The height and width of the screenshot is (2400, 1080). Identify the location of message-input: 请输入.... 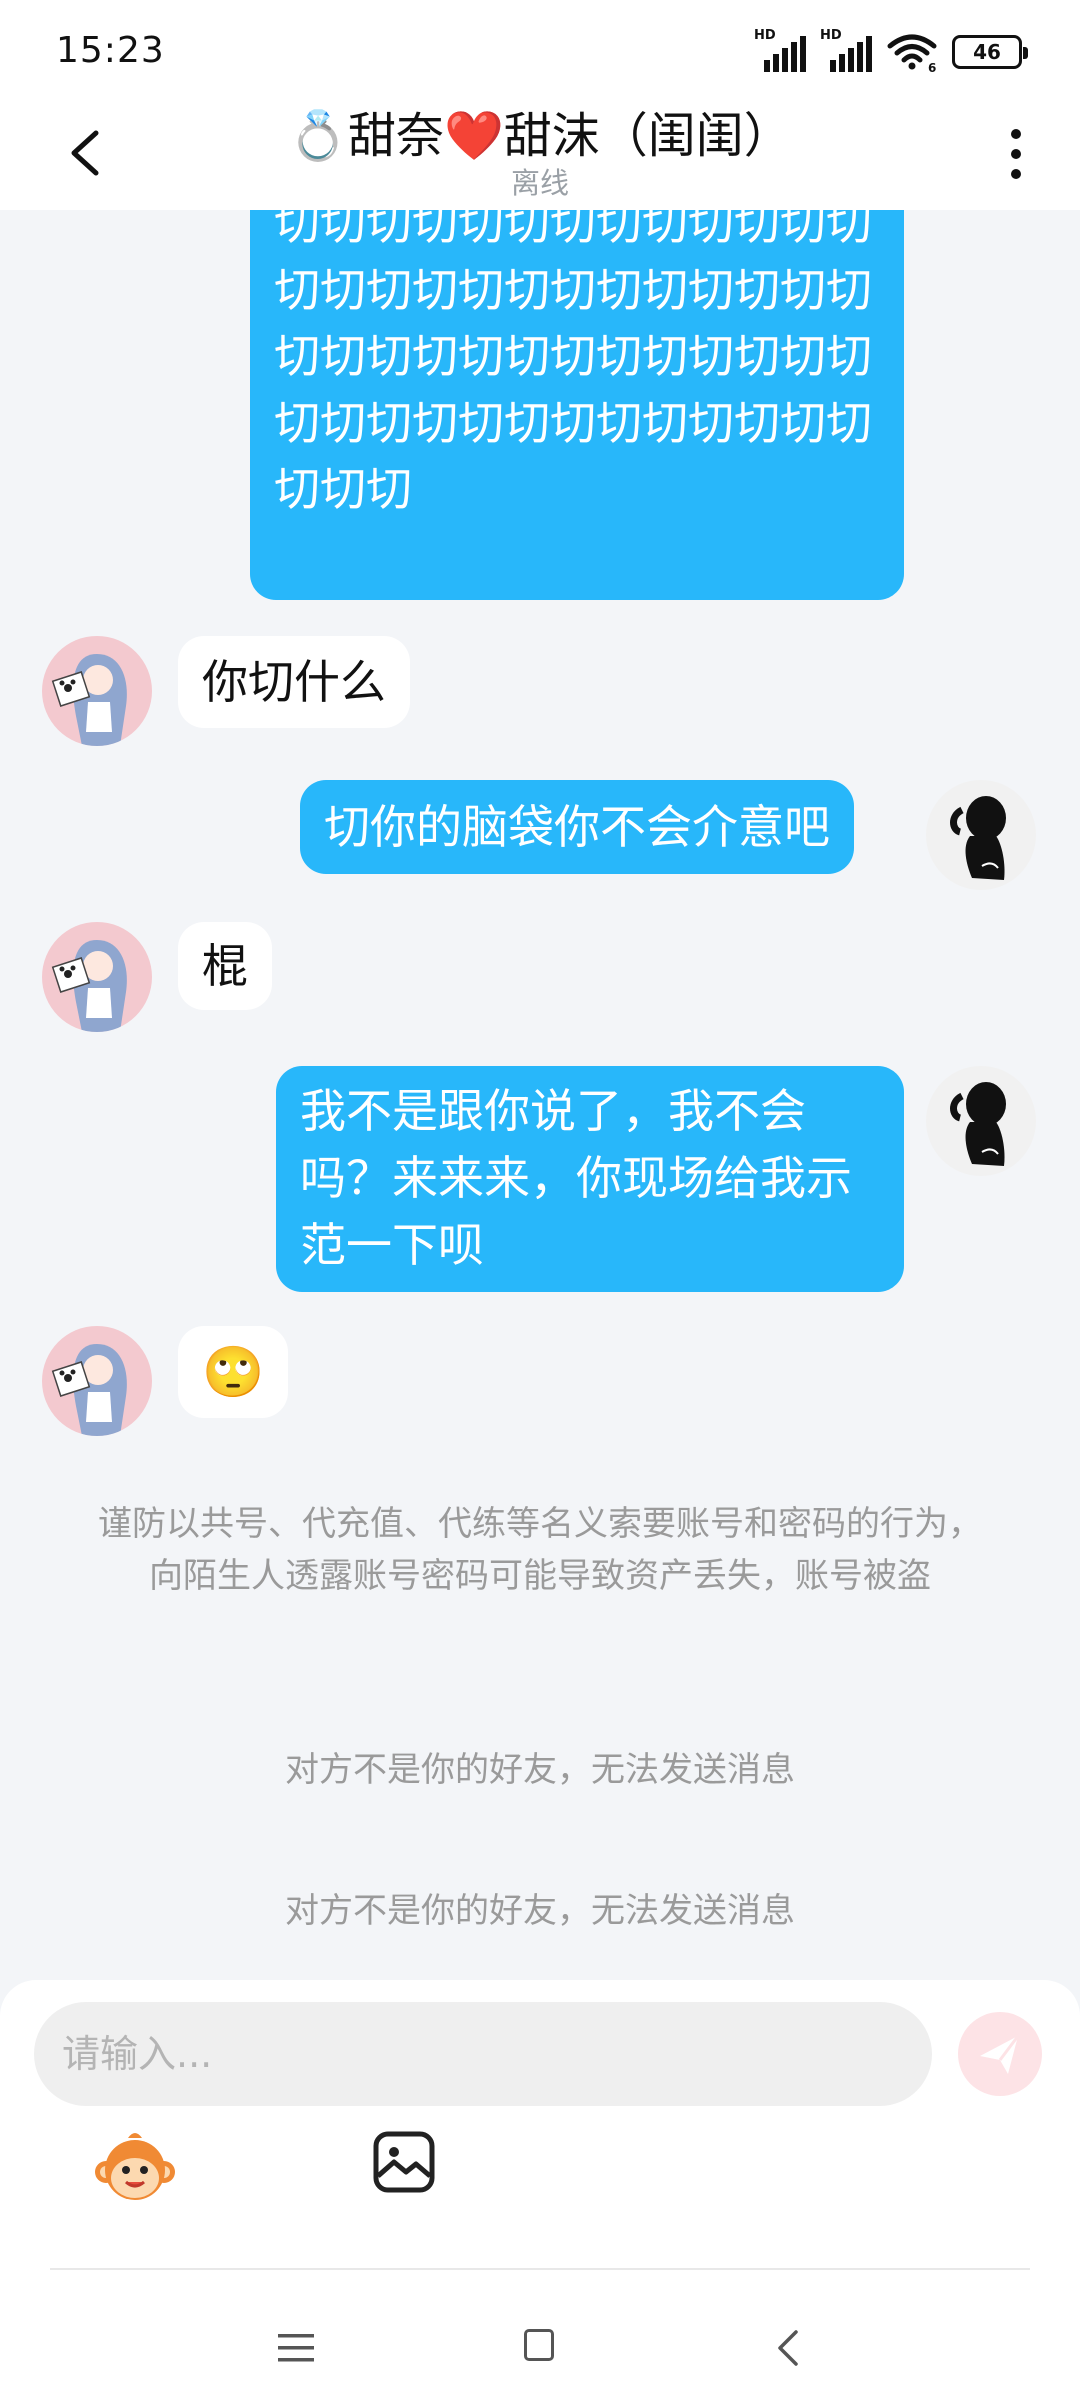
(483, 2054).